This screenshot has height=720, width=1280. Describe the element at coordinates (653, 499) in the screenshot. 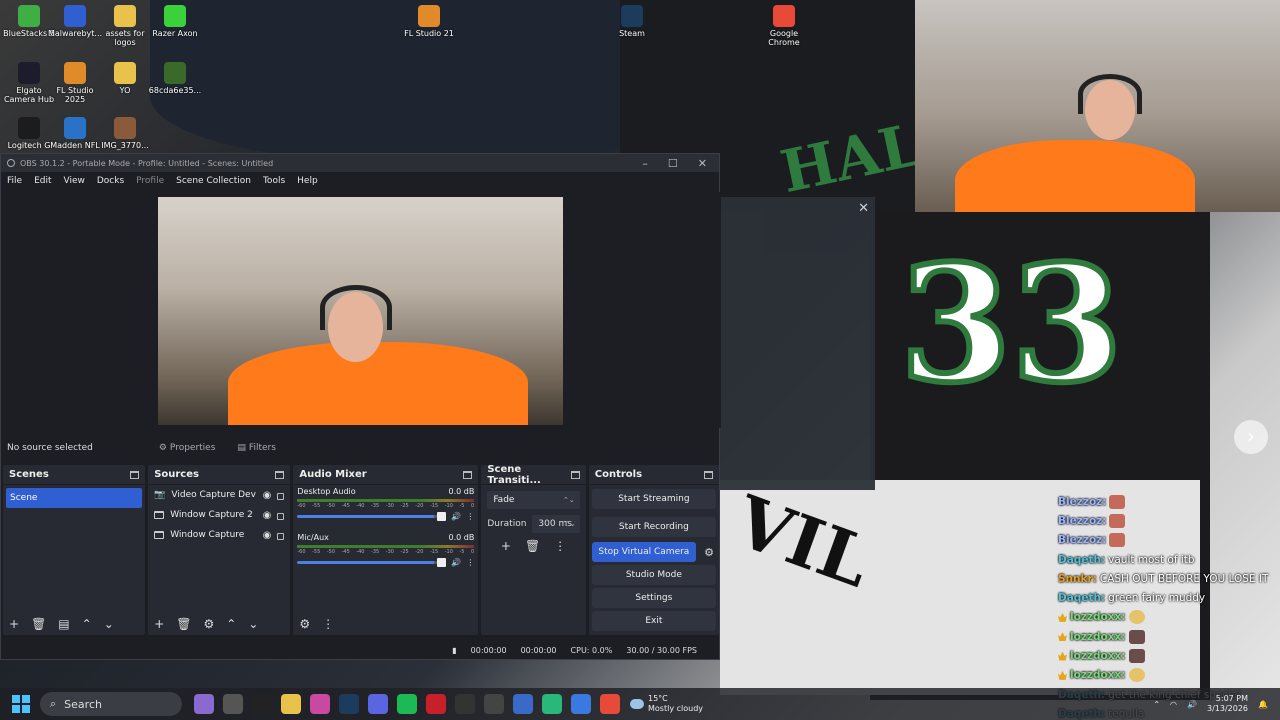

I see `start-streaming-button: Start Streaming` at that location.